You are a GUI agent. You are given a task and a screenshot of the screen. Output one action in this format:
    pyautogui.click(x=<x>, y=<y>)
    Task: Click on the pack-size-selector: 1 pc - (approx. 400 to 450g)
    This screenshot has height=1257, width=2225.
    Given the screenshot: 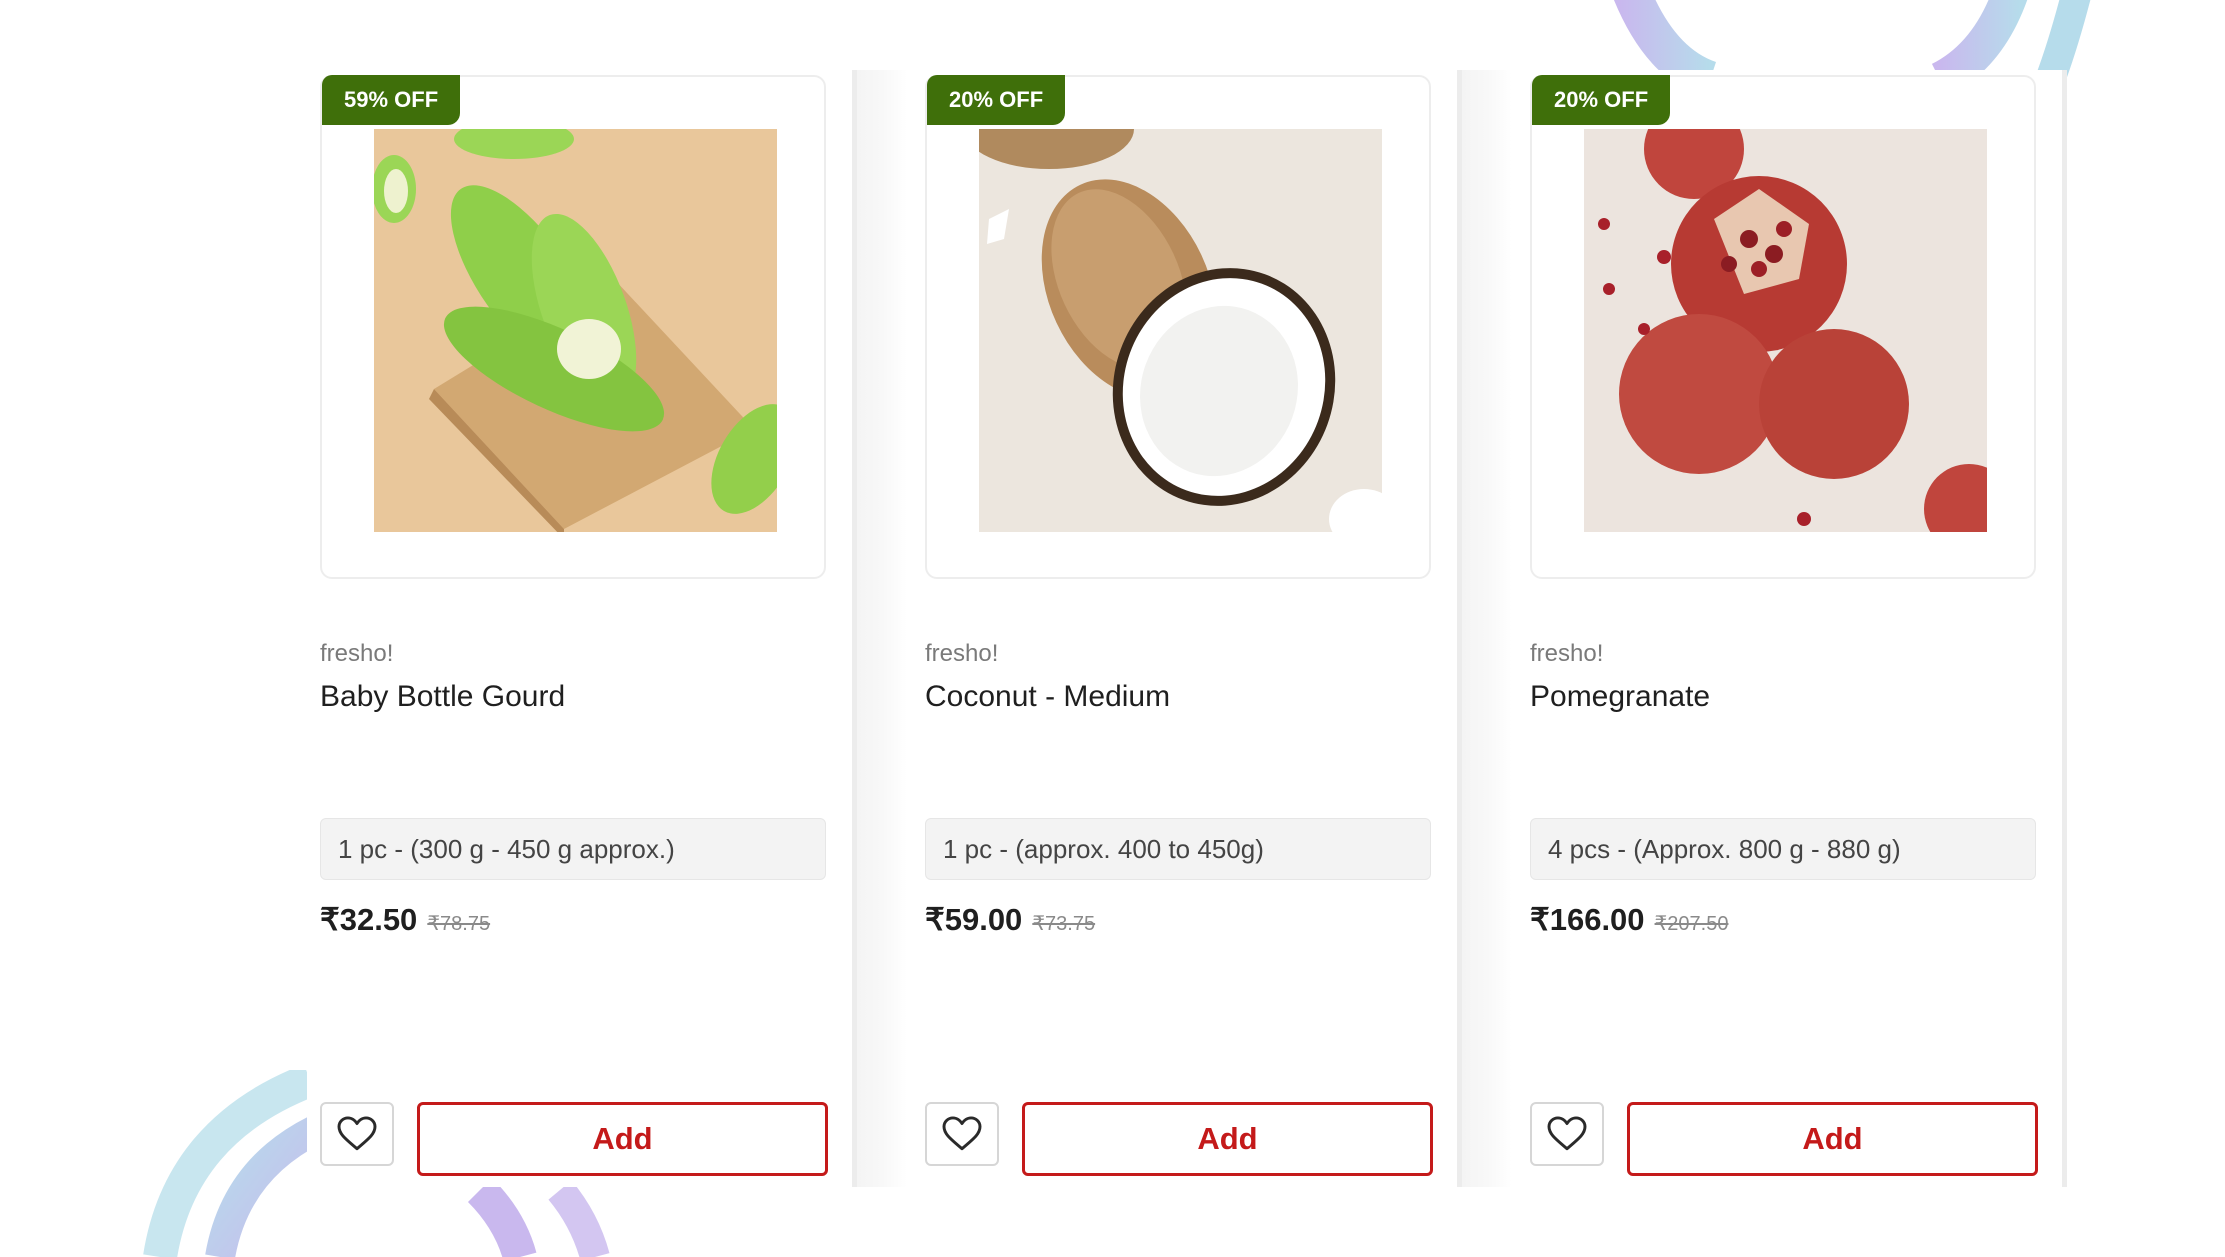 What is the action you would take?
    pyautogui.click(x=1178, y=849)
    